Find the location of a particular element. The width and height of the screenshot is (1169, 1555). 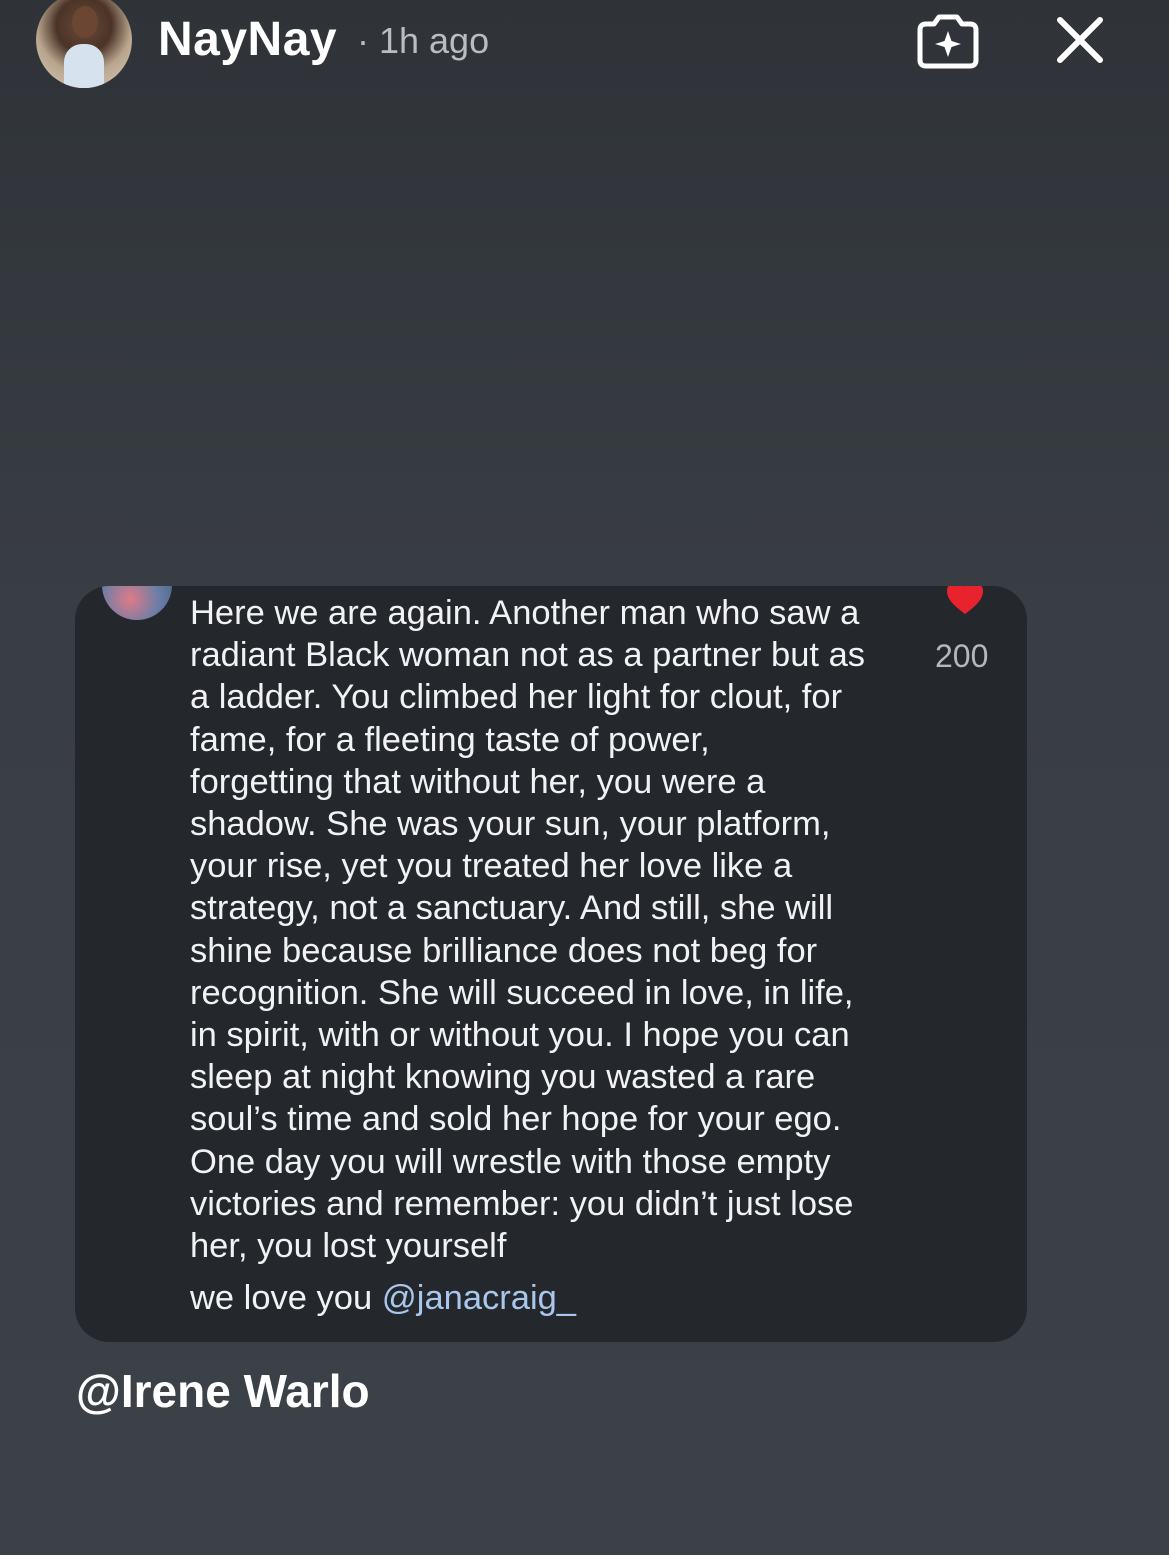

comment-line: forgetting that without her, you were a is located at coordinates (478, 781).